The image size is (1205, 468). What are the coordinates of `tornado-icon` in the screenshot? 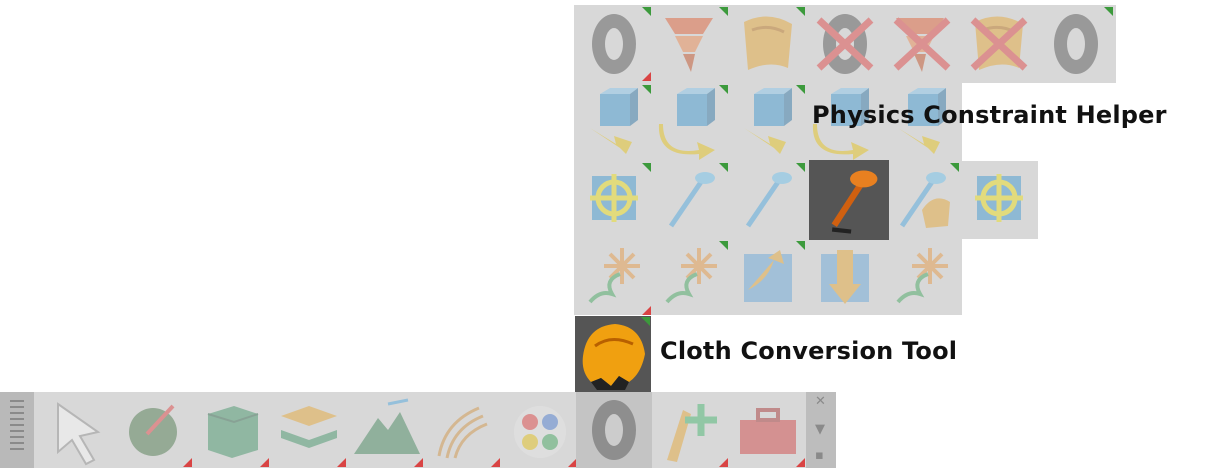 It's located at (691, 44).